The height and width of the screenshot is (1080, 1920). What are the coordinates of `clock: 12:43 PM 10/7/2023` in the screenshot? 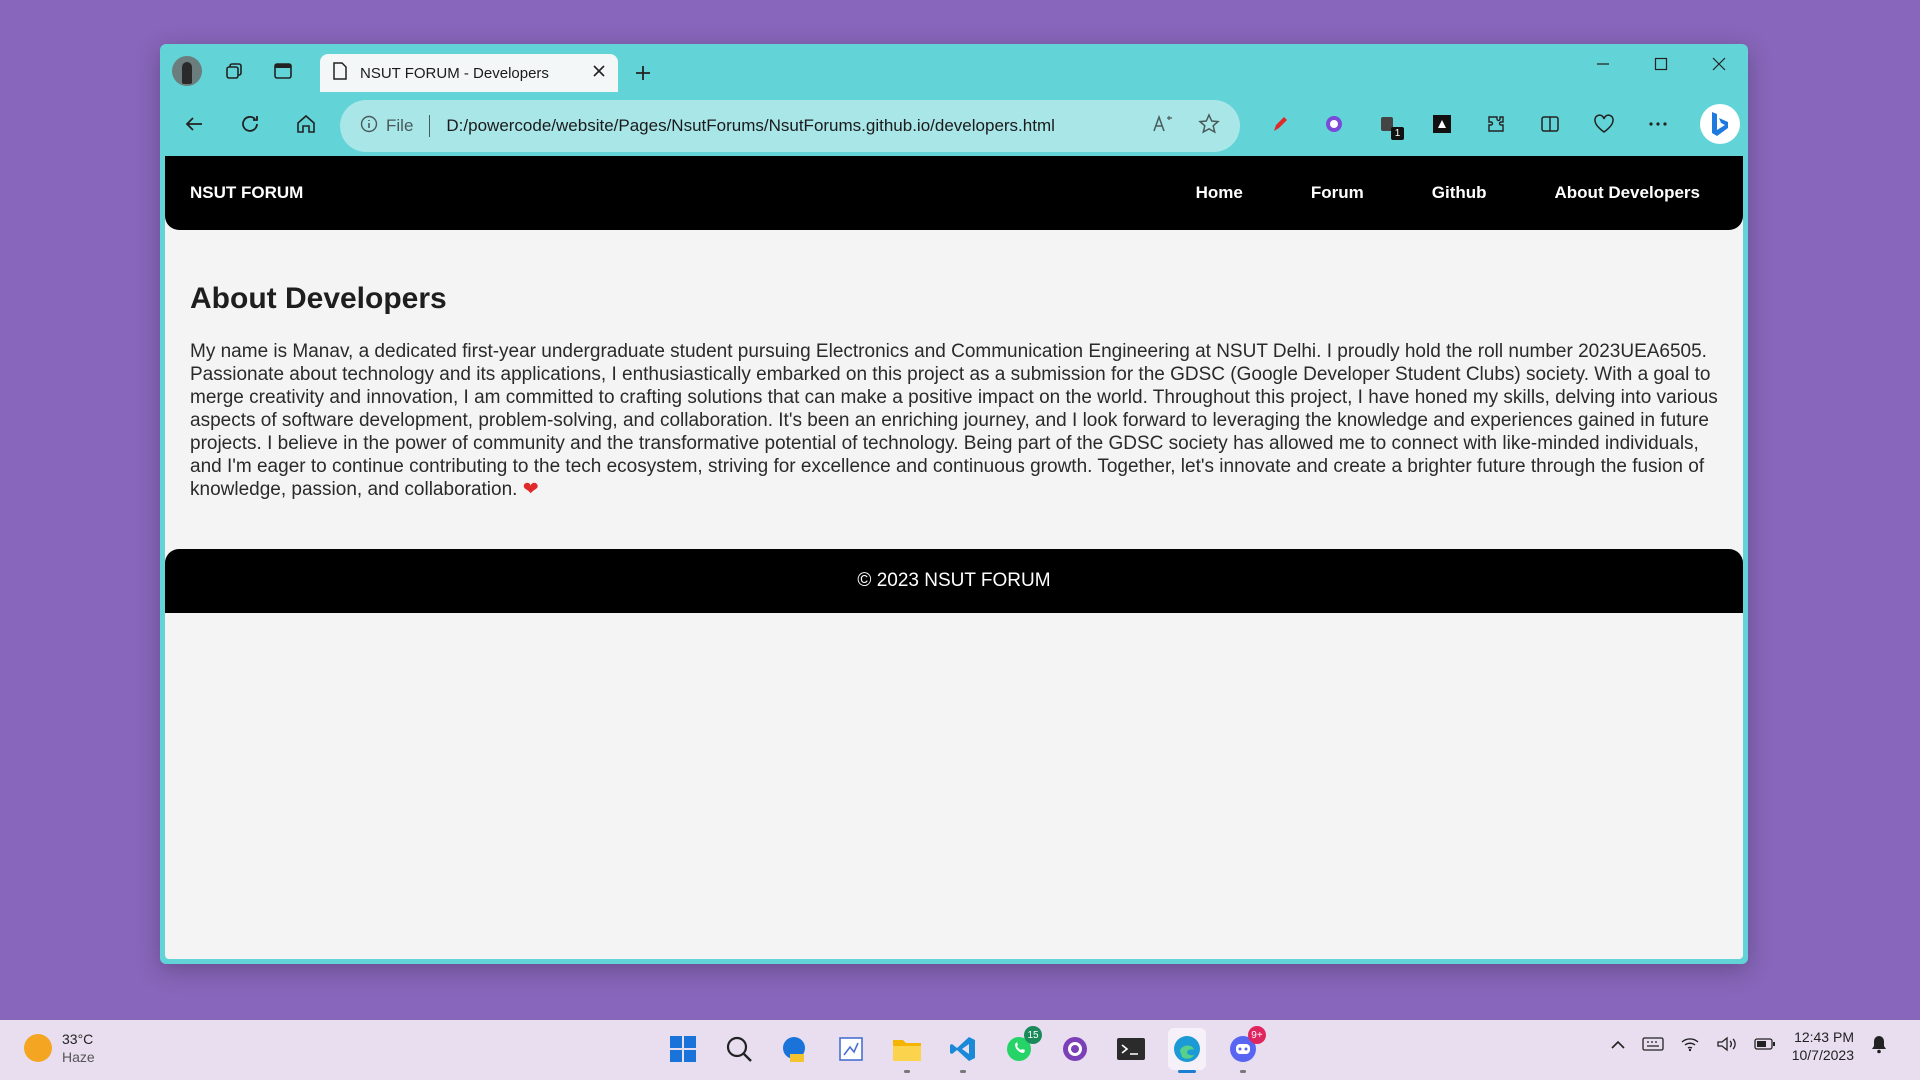 It's located at (1823, 1046).